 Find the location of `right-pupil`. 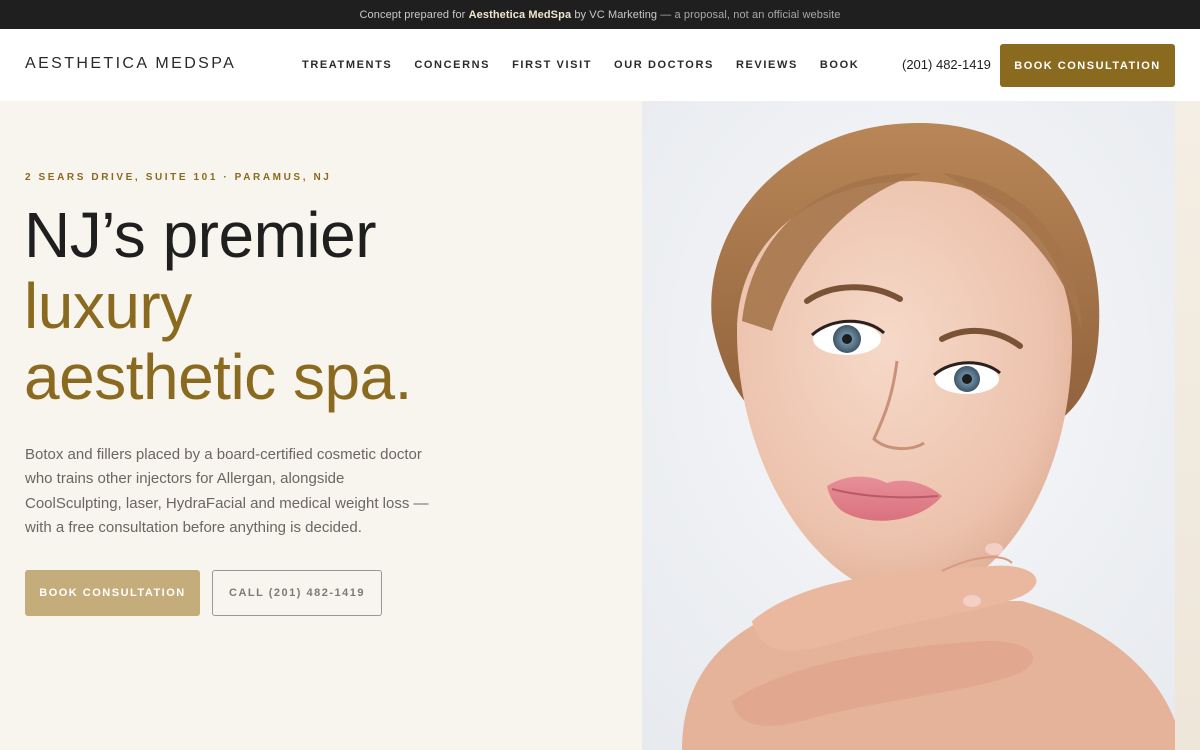

right-pupil is located at coordinates (967, 379).